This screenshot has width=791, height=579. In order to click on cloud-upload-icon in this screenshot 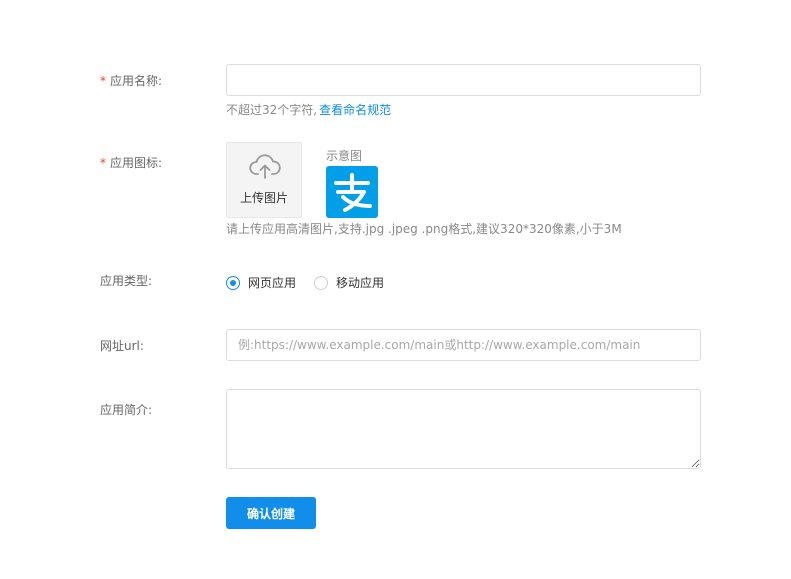, I will do `click(265, 166)`.